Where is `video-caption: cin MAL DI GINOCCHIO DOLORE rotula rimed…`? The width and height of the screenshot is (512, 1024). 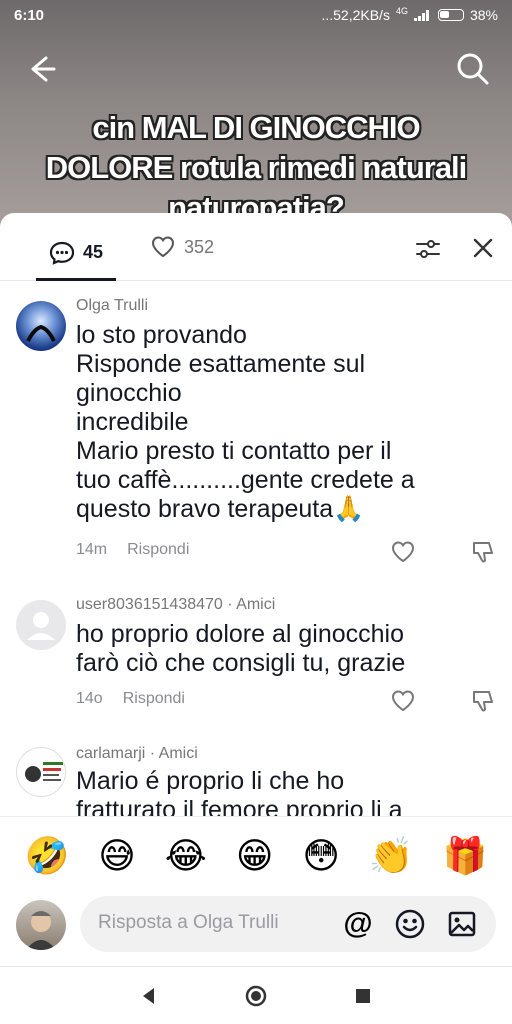
video-caption: cin MAL DI GINOCCHIO DOLORE rotula rimed… is located at coordinates (256, 167).